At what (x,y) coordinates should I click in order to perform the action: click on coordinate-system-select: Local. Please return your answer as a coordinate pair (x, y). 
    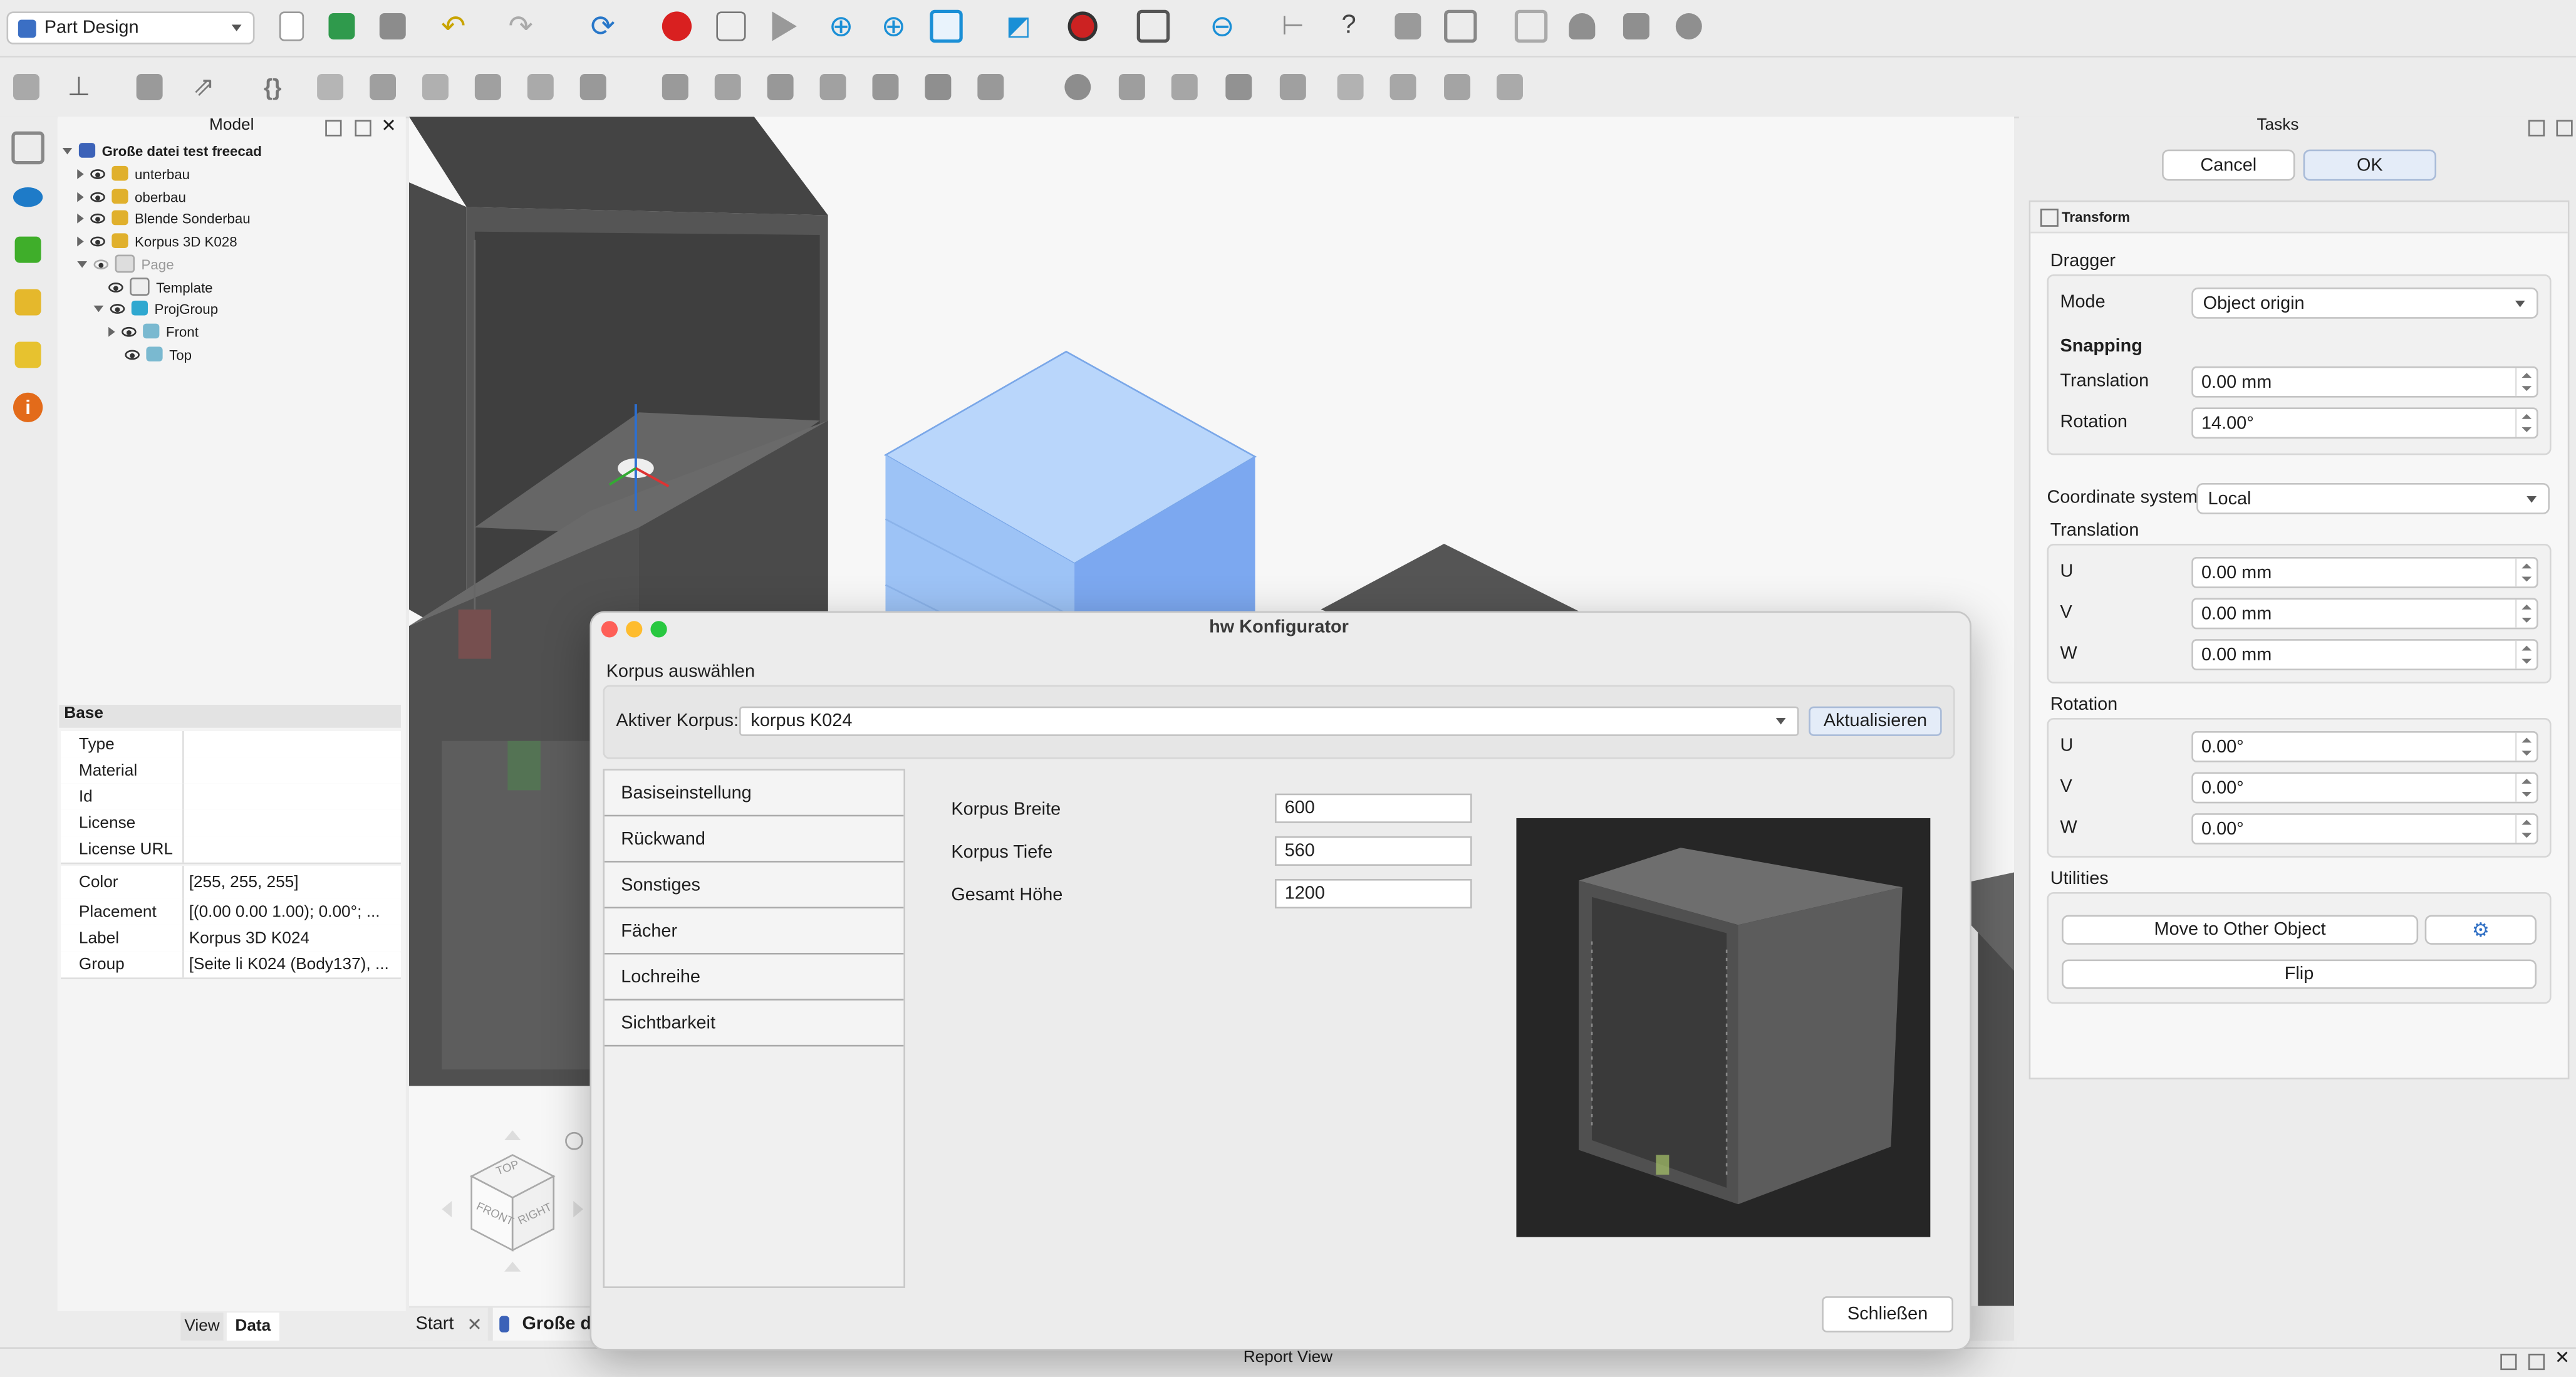
    Looking at the image, I should click on (2373, 498).